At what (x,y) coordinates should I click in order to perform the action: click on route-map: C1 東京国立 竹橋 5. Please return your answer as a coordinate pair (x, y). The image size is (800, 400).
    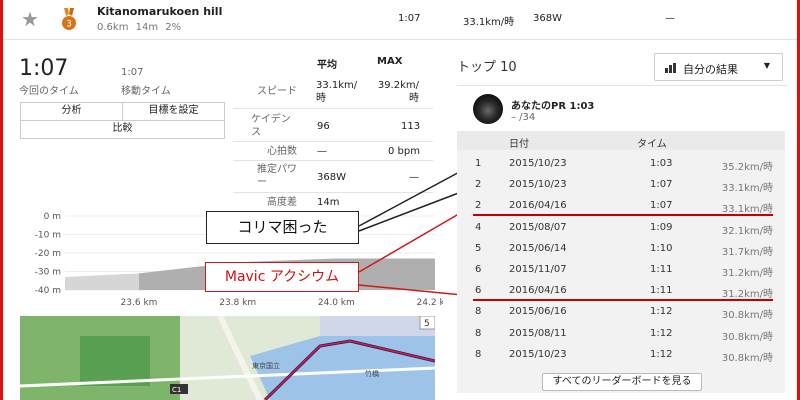
    Looking at the image, I should click on (227, 358).